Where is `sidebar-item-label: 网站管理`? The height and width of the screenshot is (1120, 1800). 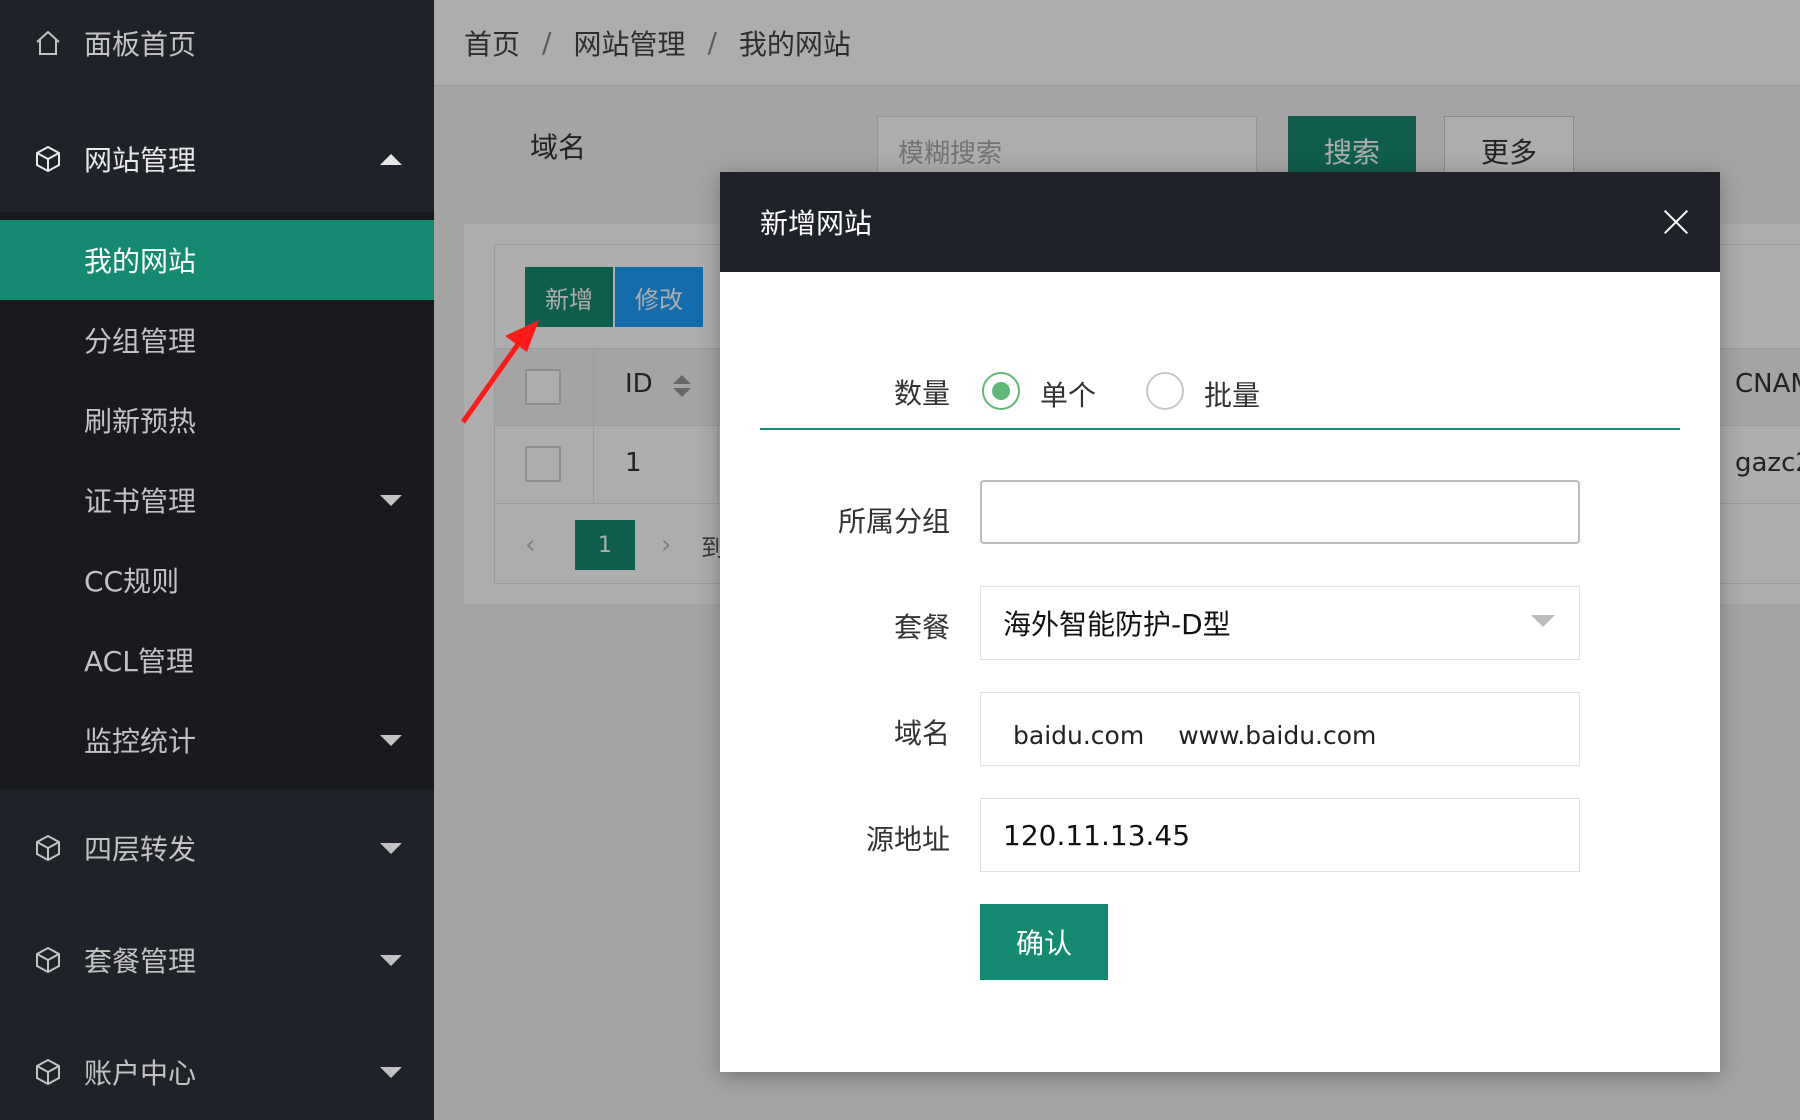 sidebar-item-label: 网站管理 is located at coordinates (140, 160).